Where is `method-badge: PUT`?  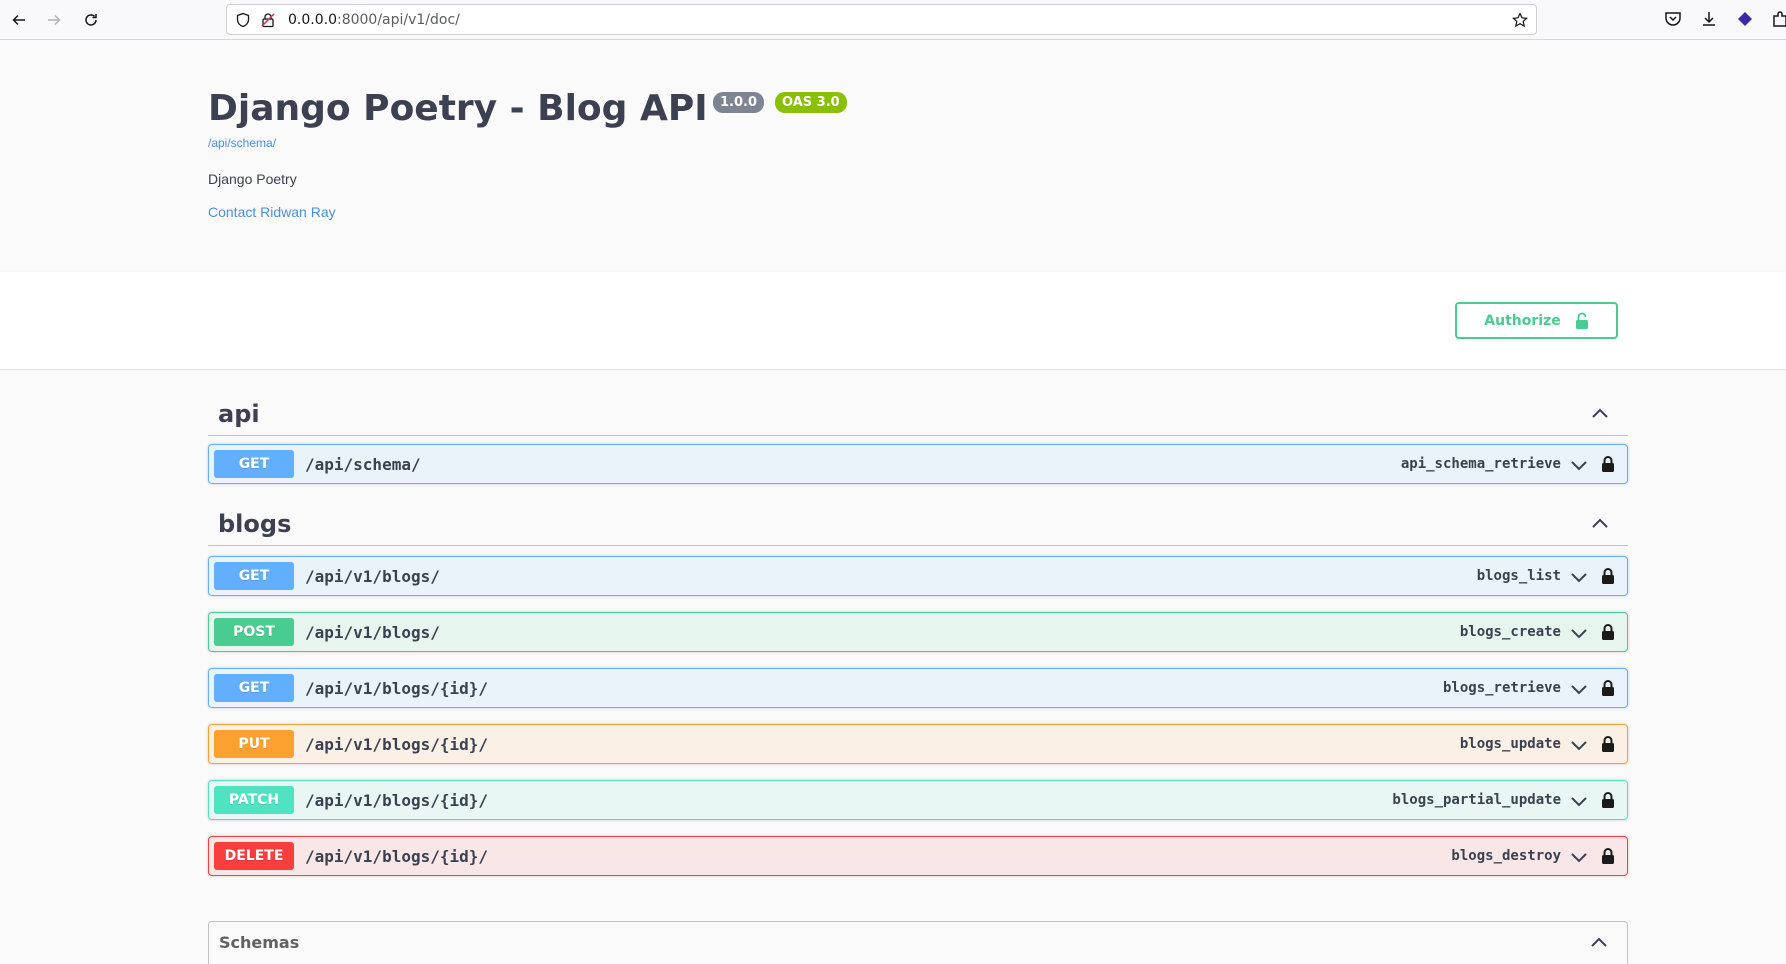 method-badge: PUT is located at coordinates (254, 744).